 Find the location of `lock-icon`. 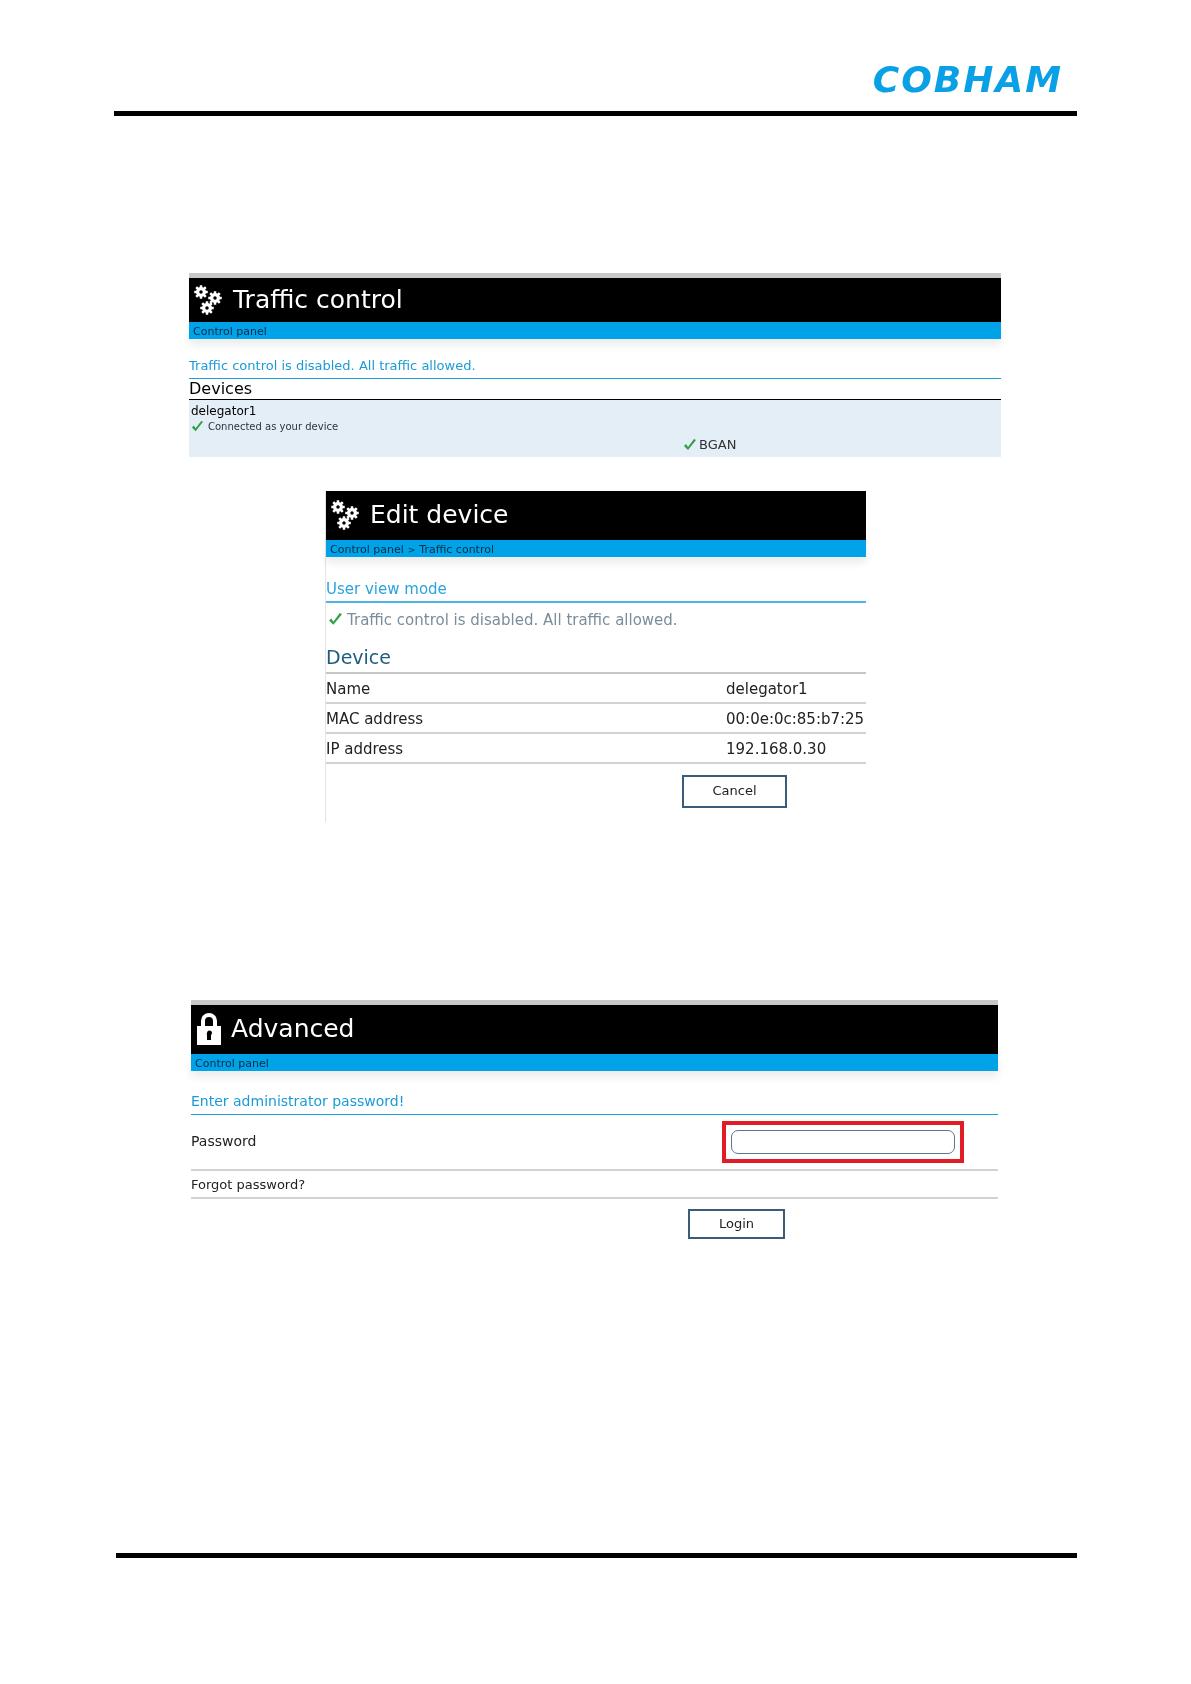

lock-icon is located at coordinates (209, 1029).